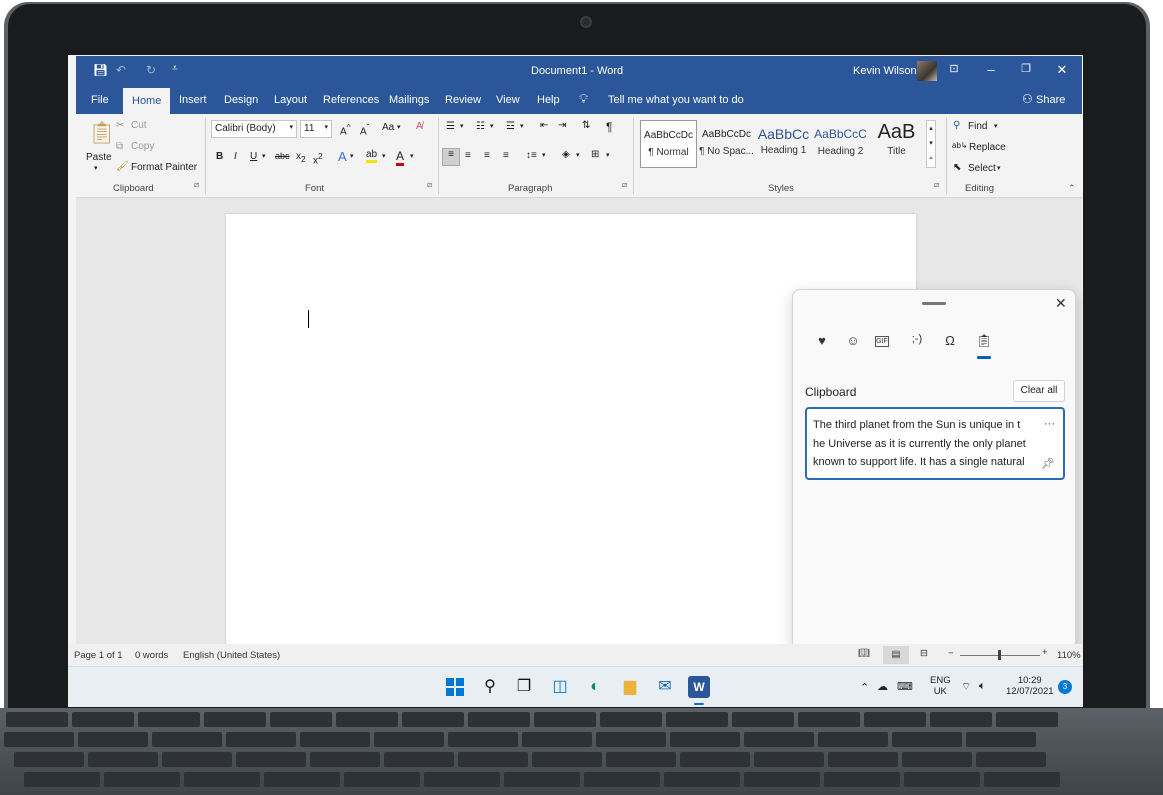  I want to click on tab-help: Help, so click(548, 100).